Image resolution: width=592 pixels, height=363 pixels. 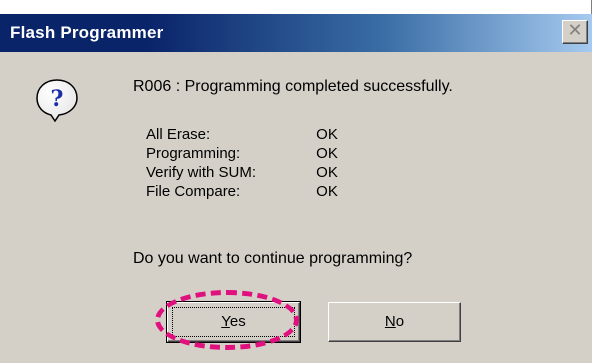 I want to click on status-row-programming: Programming: OK, so click(x=242, y=153).